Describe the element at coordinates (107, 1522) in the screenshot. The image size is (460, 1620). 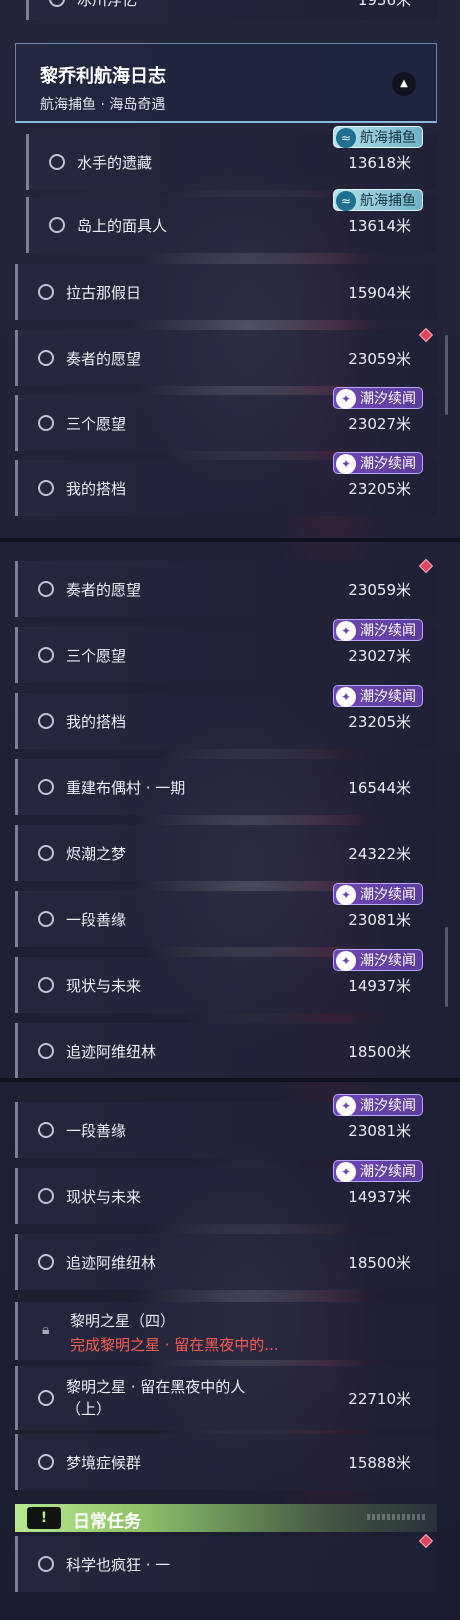
I see `daily-quests-title: 日常任务` at that location.